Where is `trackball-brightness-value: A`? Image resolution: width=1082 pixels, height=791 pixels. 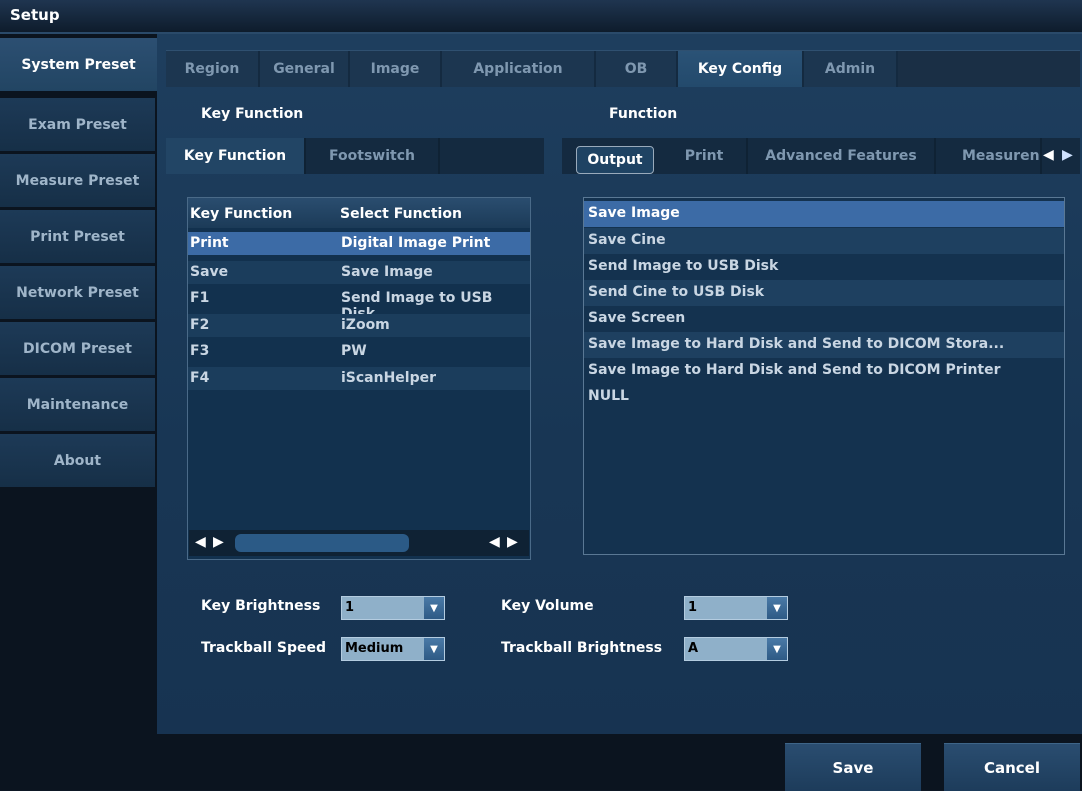
trackball-brightness-value: A is located at coordinates (693, 648).